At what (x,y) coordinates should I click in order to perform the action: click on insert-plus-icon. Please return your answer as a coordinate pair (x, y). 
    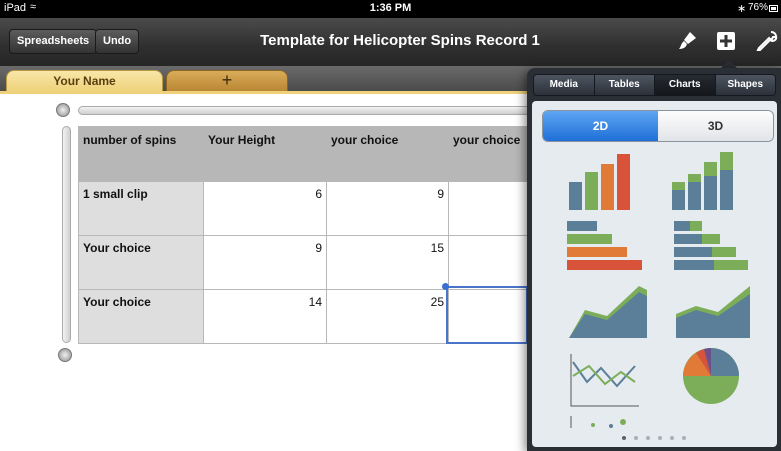
    Looking at the image, I should click on (726, 41).